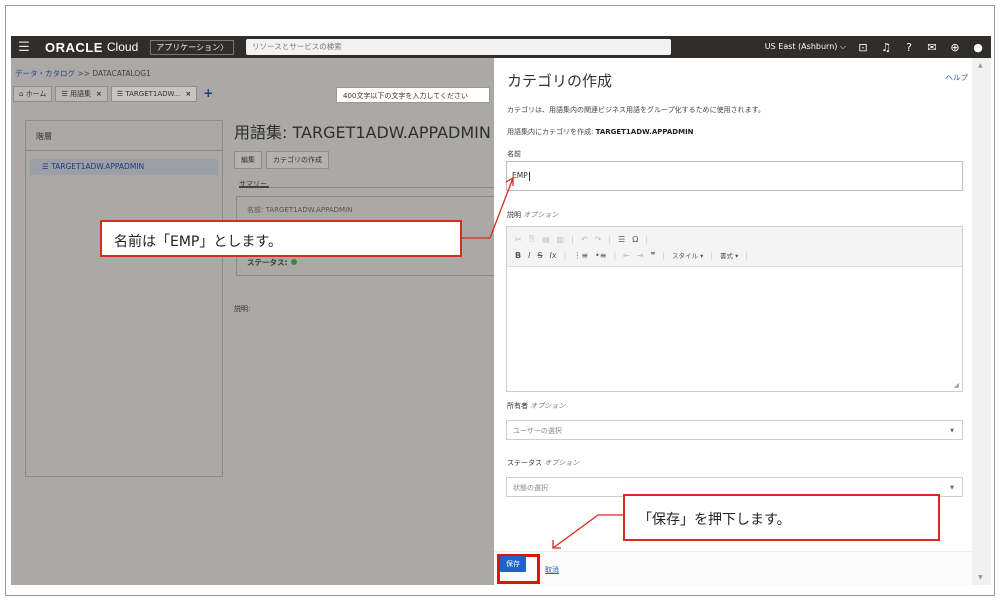 The height and width of the screenshot is (601, 1000). What do you see at coordinates (932, 47) in the screenshot?
I see `chat-icon: ✉` at bounding box center [932, 47].